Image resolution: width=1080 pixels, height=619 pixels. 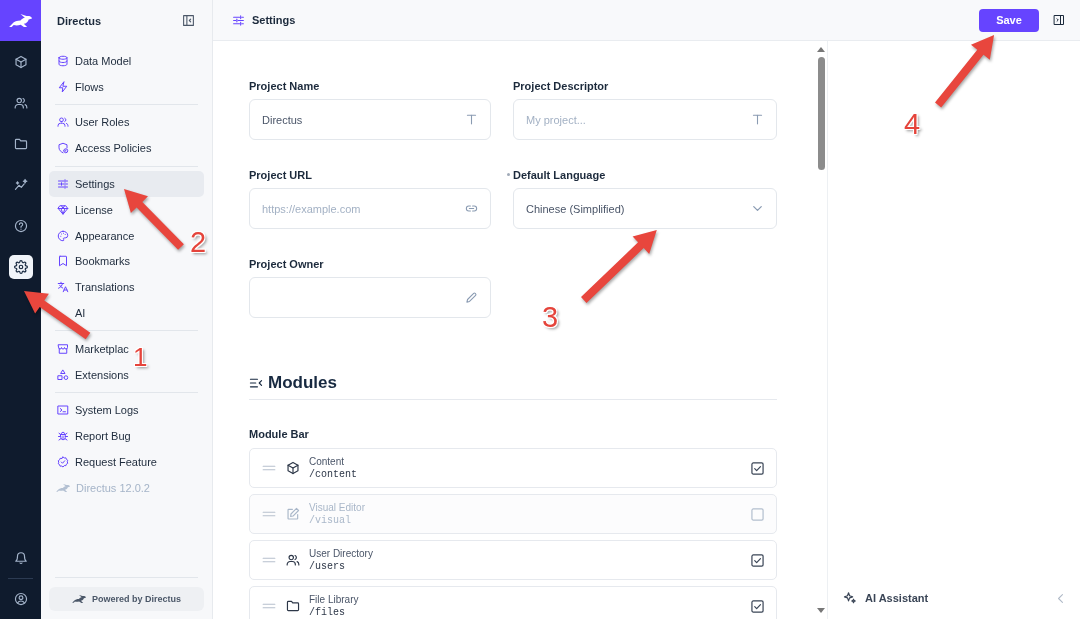 I want to click on chevron-down-icon, so click(x=757, y=208).